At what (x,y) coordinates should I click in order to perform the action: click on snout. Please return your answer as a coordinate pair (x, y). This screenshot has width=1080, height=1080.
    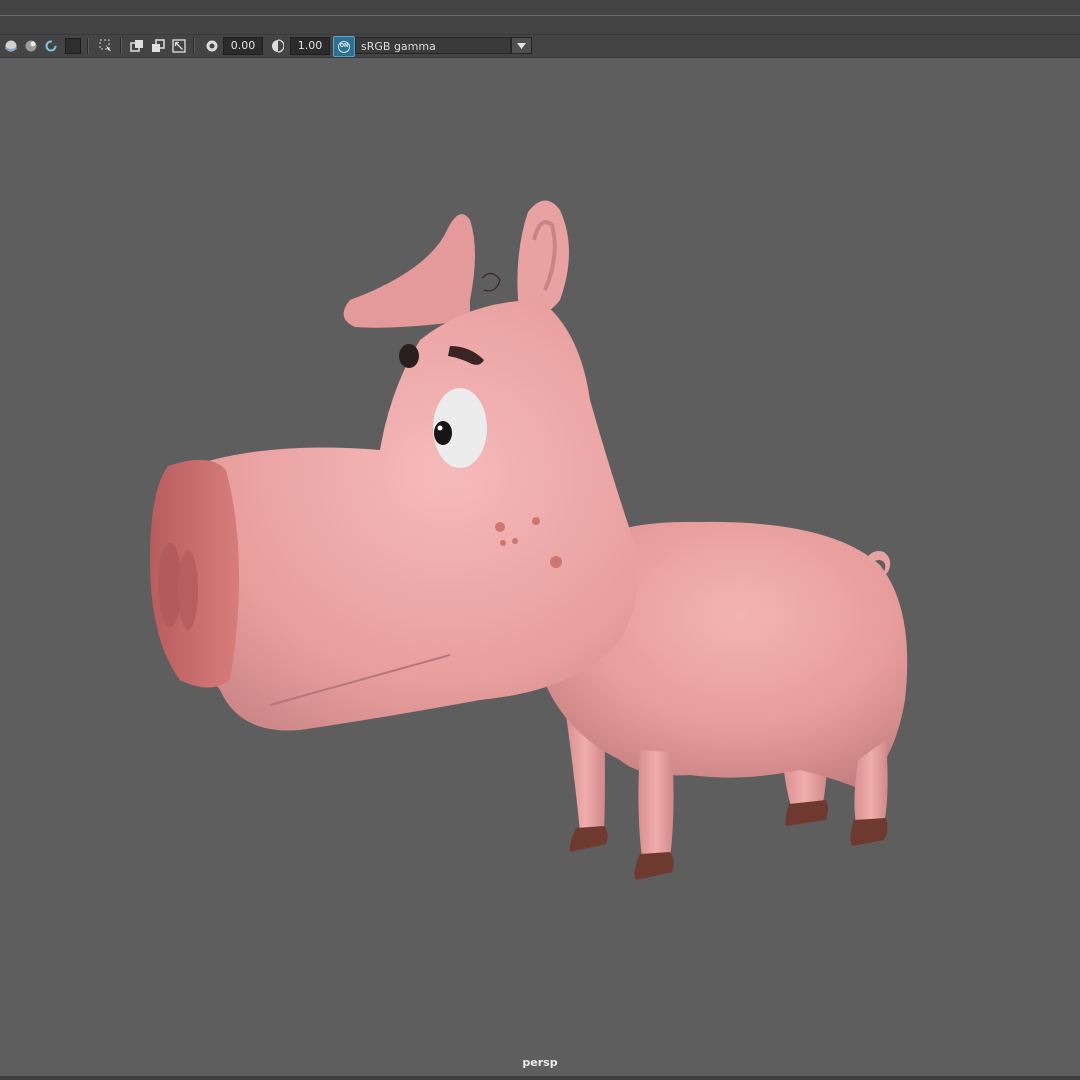
    Looking at the image, I should click on (195, 573).